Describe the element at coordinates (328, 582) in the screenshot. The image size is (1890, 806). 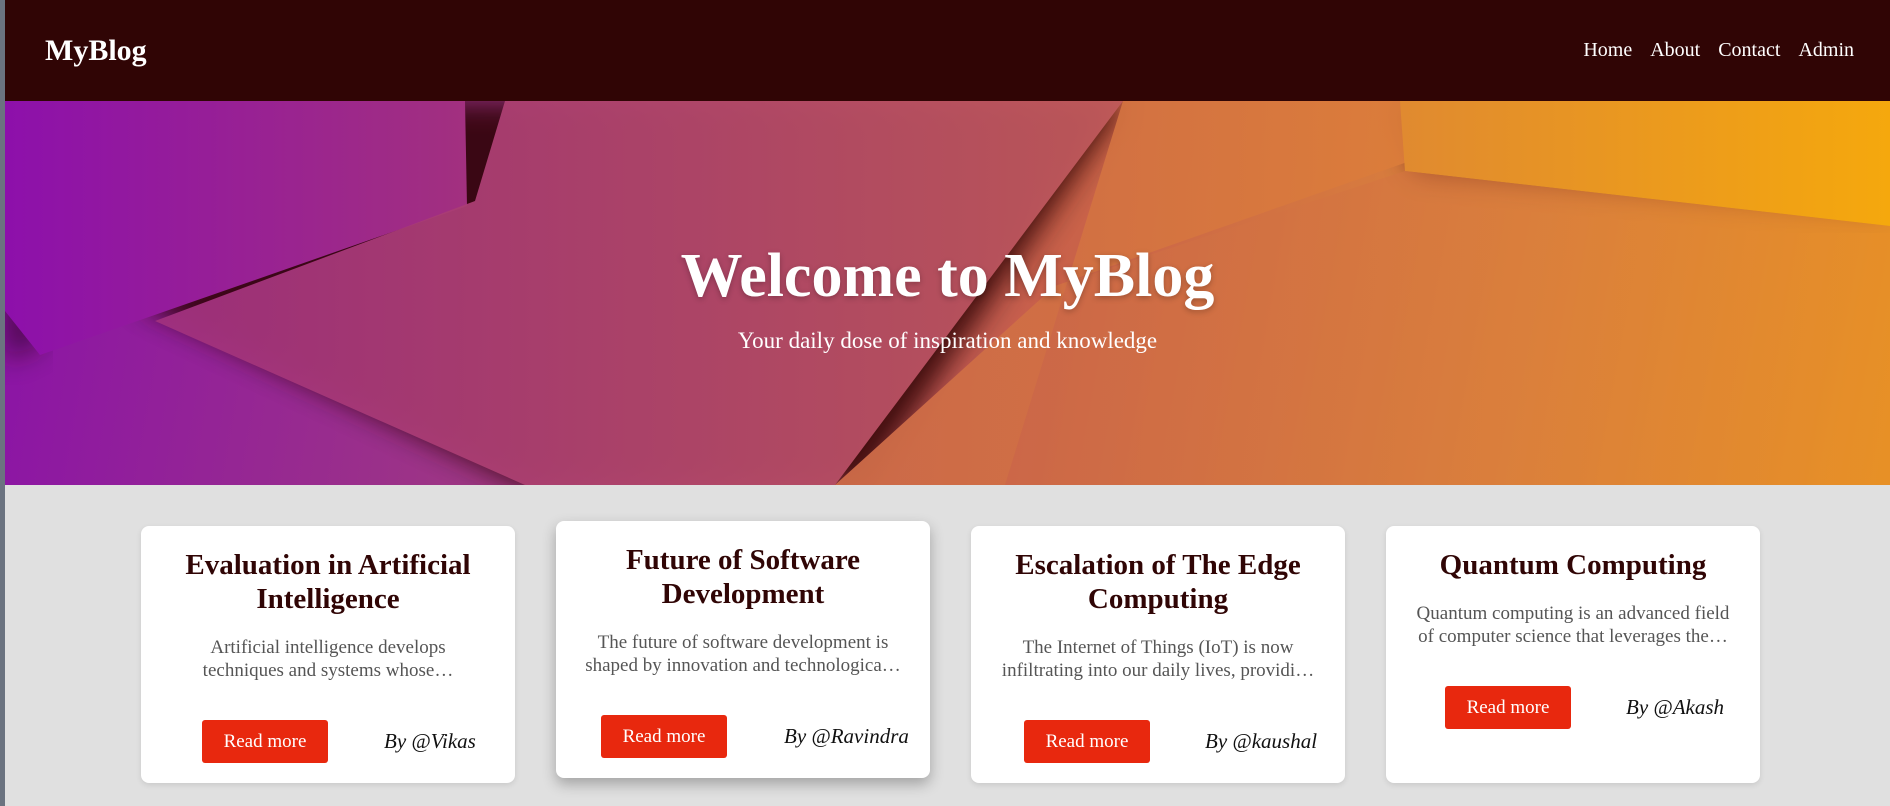
I see `post-title: Evaluation in Artificial Intelligence` at that location.